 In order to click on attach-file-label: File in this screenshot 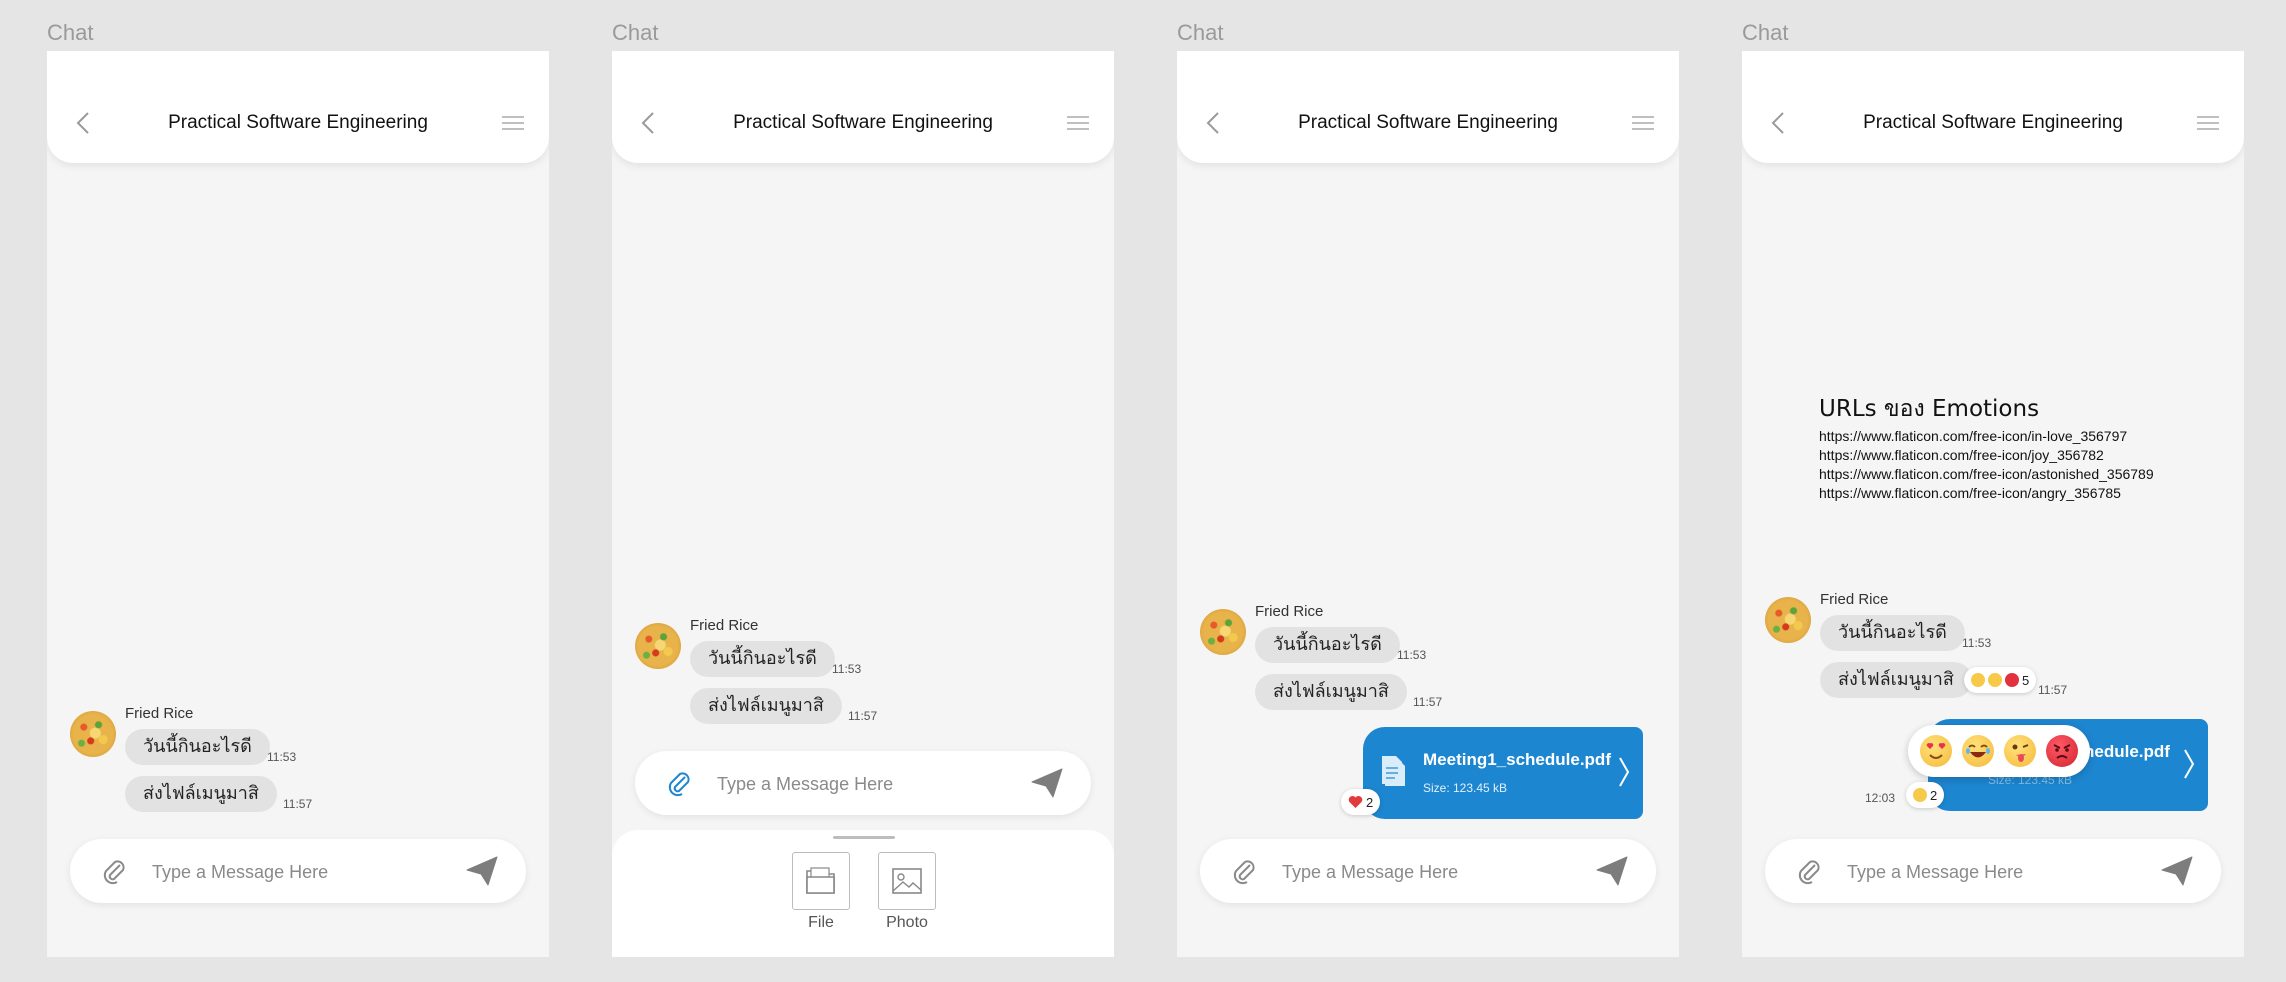, I will do `click(821, 922)`.